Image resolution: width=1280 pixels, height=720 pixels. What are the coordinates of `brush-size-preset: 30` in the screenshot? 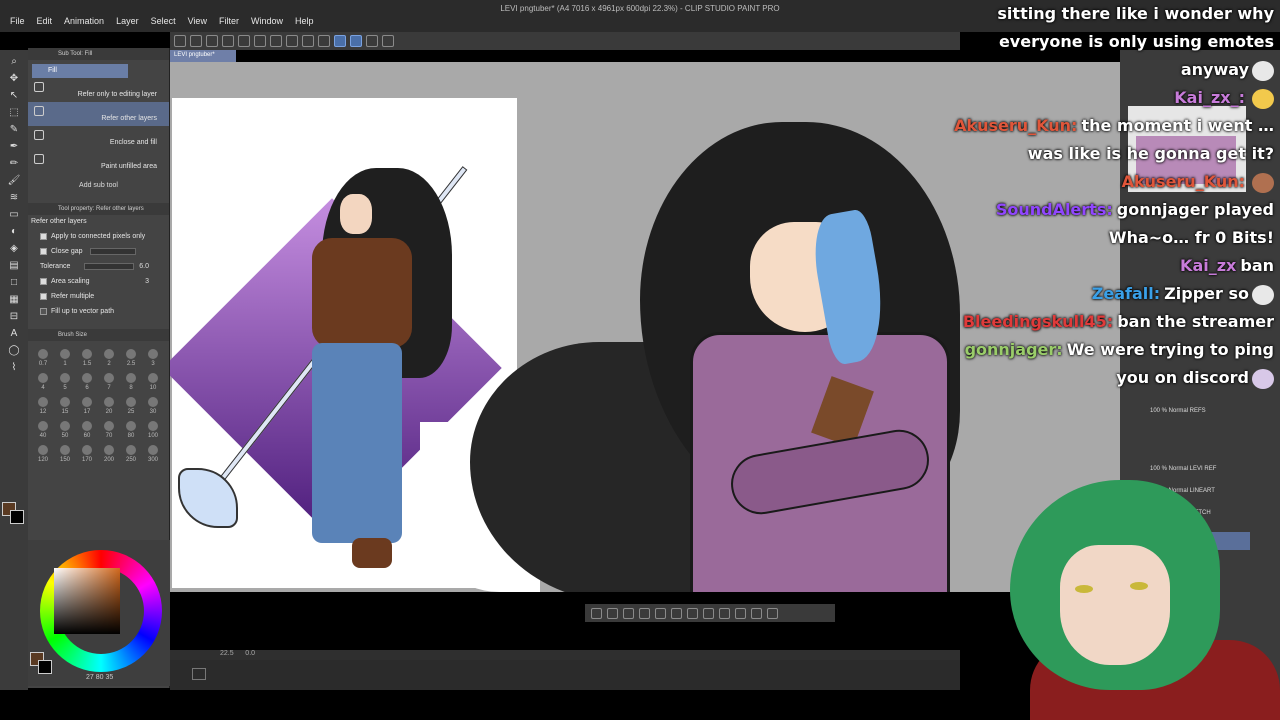 It's located at (153, 404).